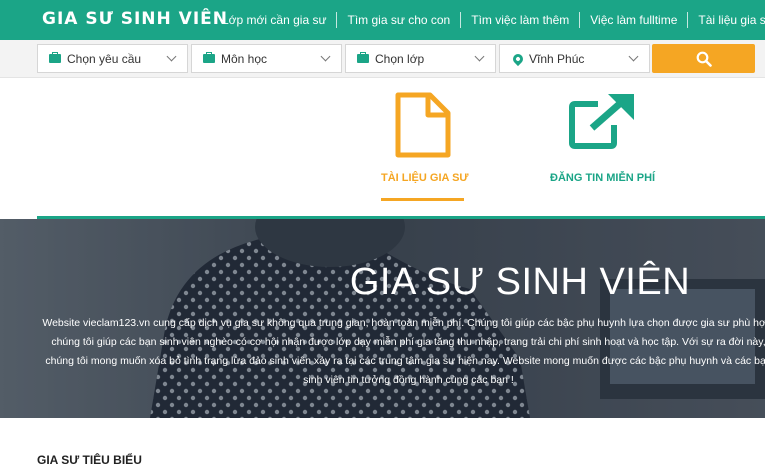  I want to click on active-tab-indicator, so click(422, 199).